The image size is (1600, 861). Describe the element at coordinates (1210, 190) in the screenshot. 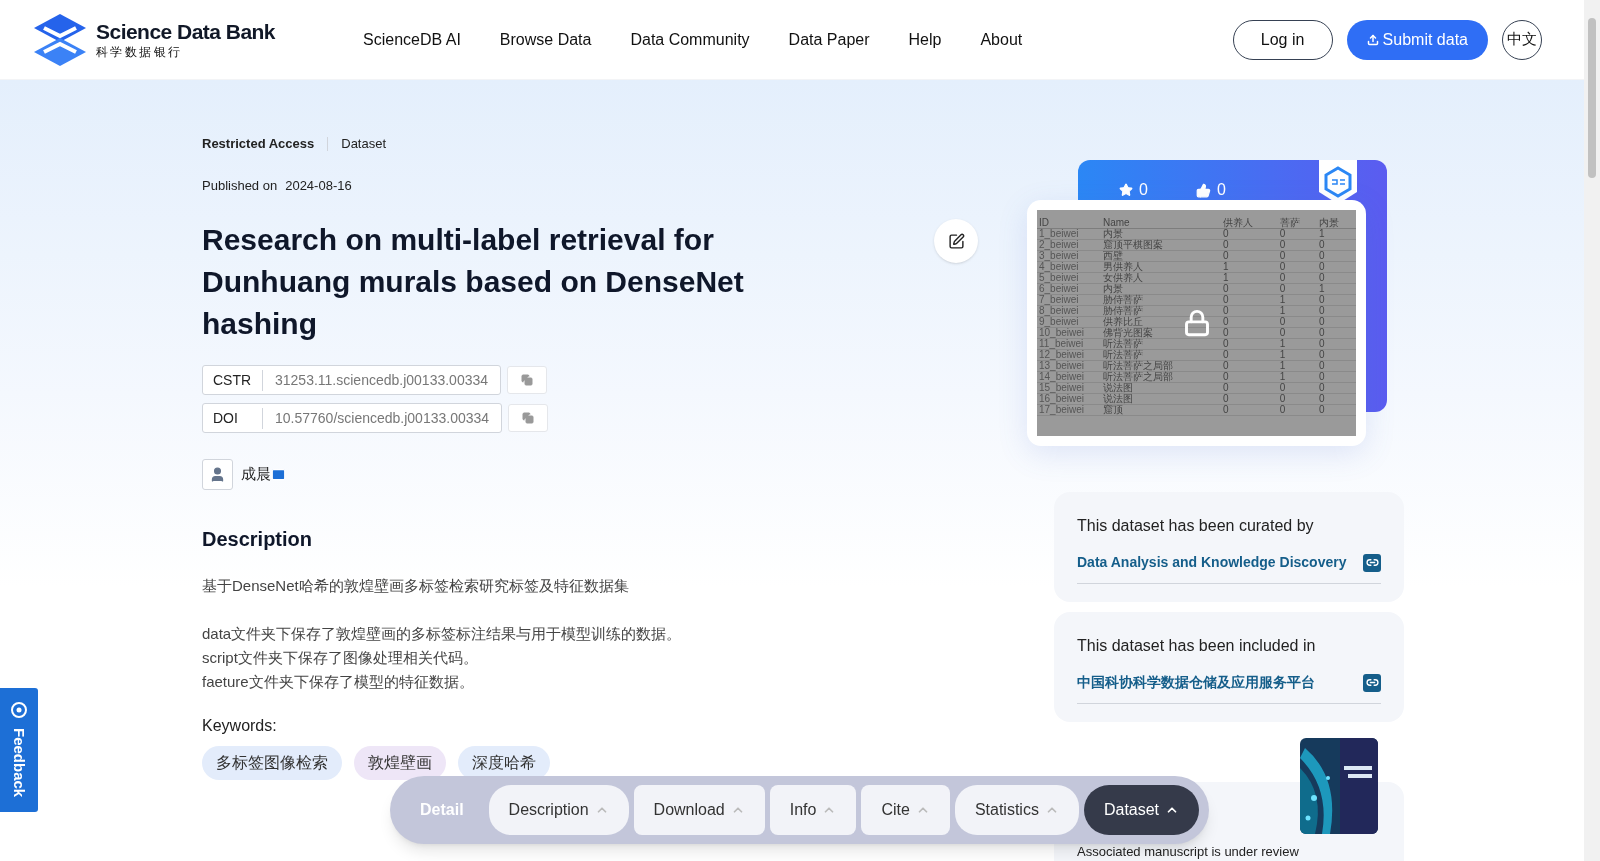

I see `like-count: 0` at that location.